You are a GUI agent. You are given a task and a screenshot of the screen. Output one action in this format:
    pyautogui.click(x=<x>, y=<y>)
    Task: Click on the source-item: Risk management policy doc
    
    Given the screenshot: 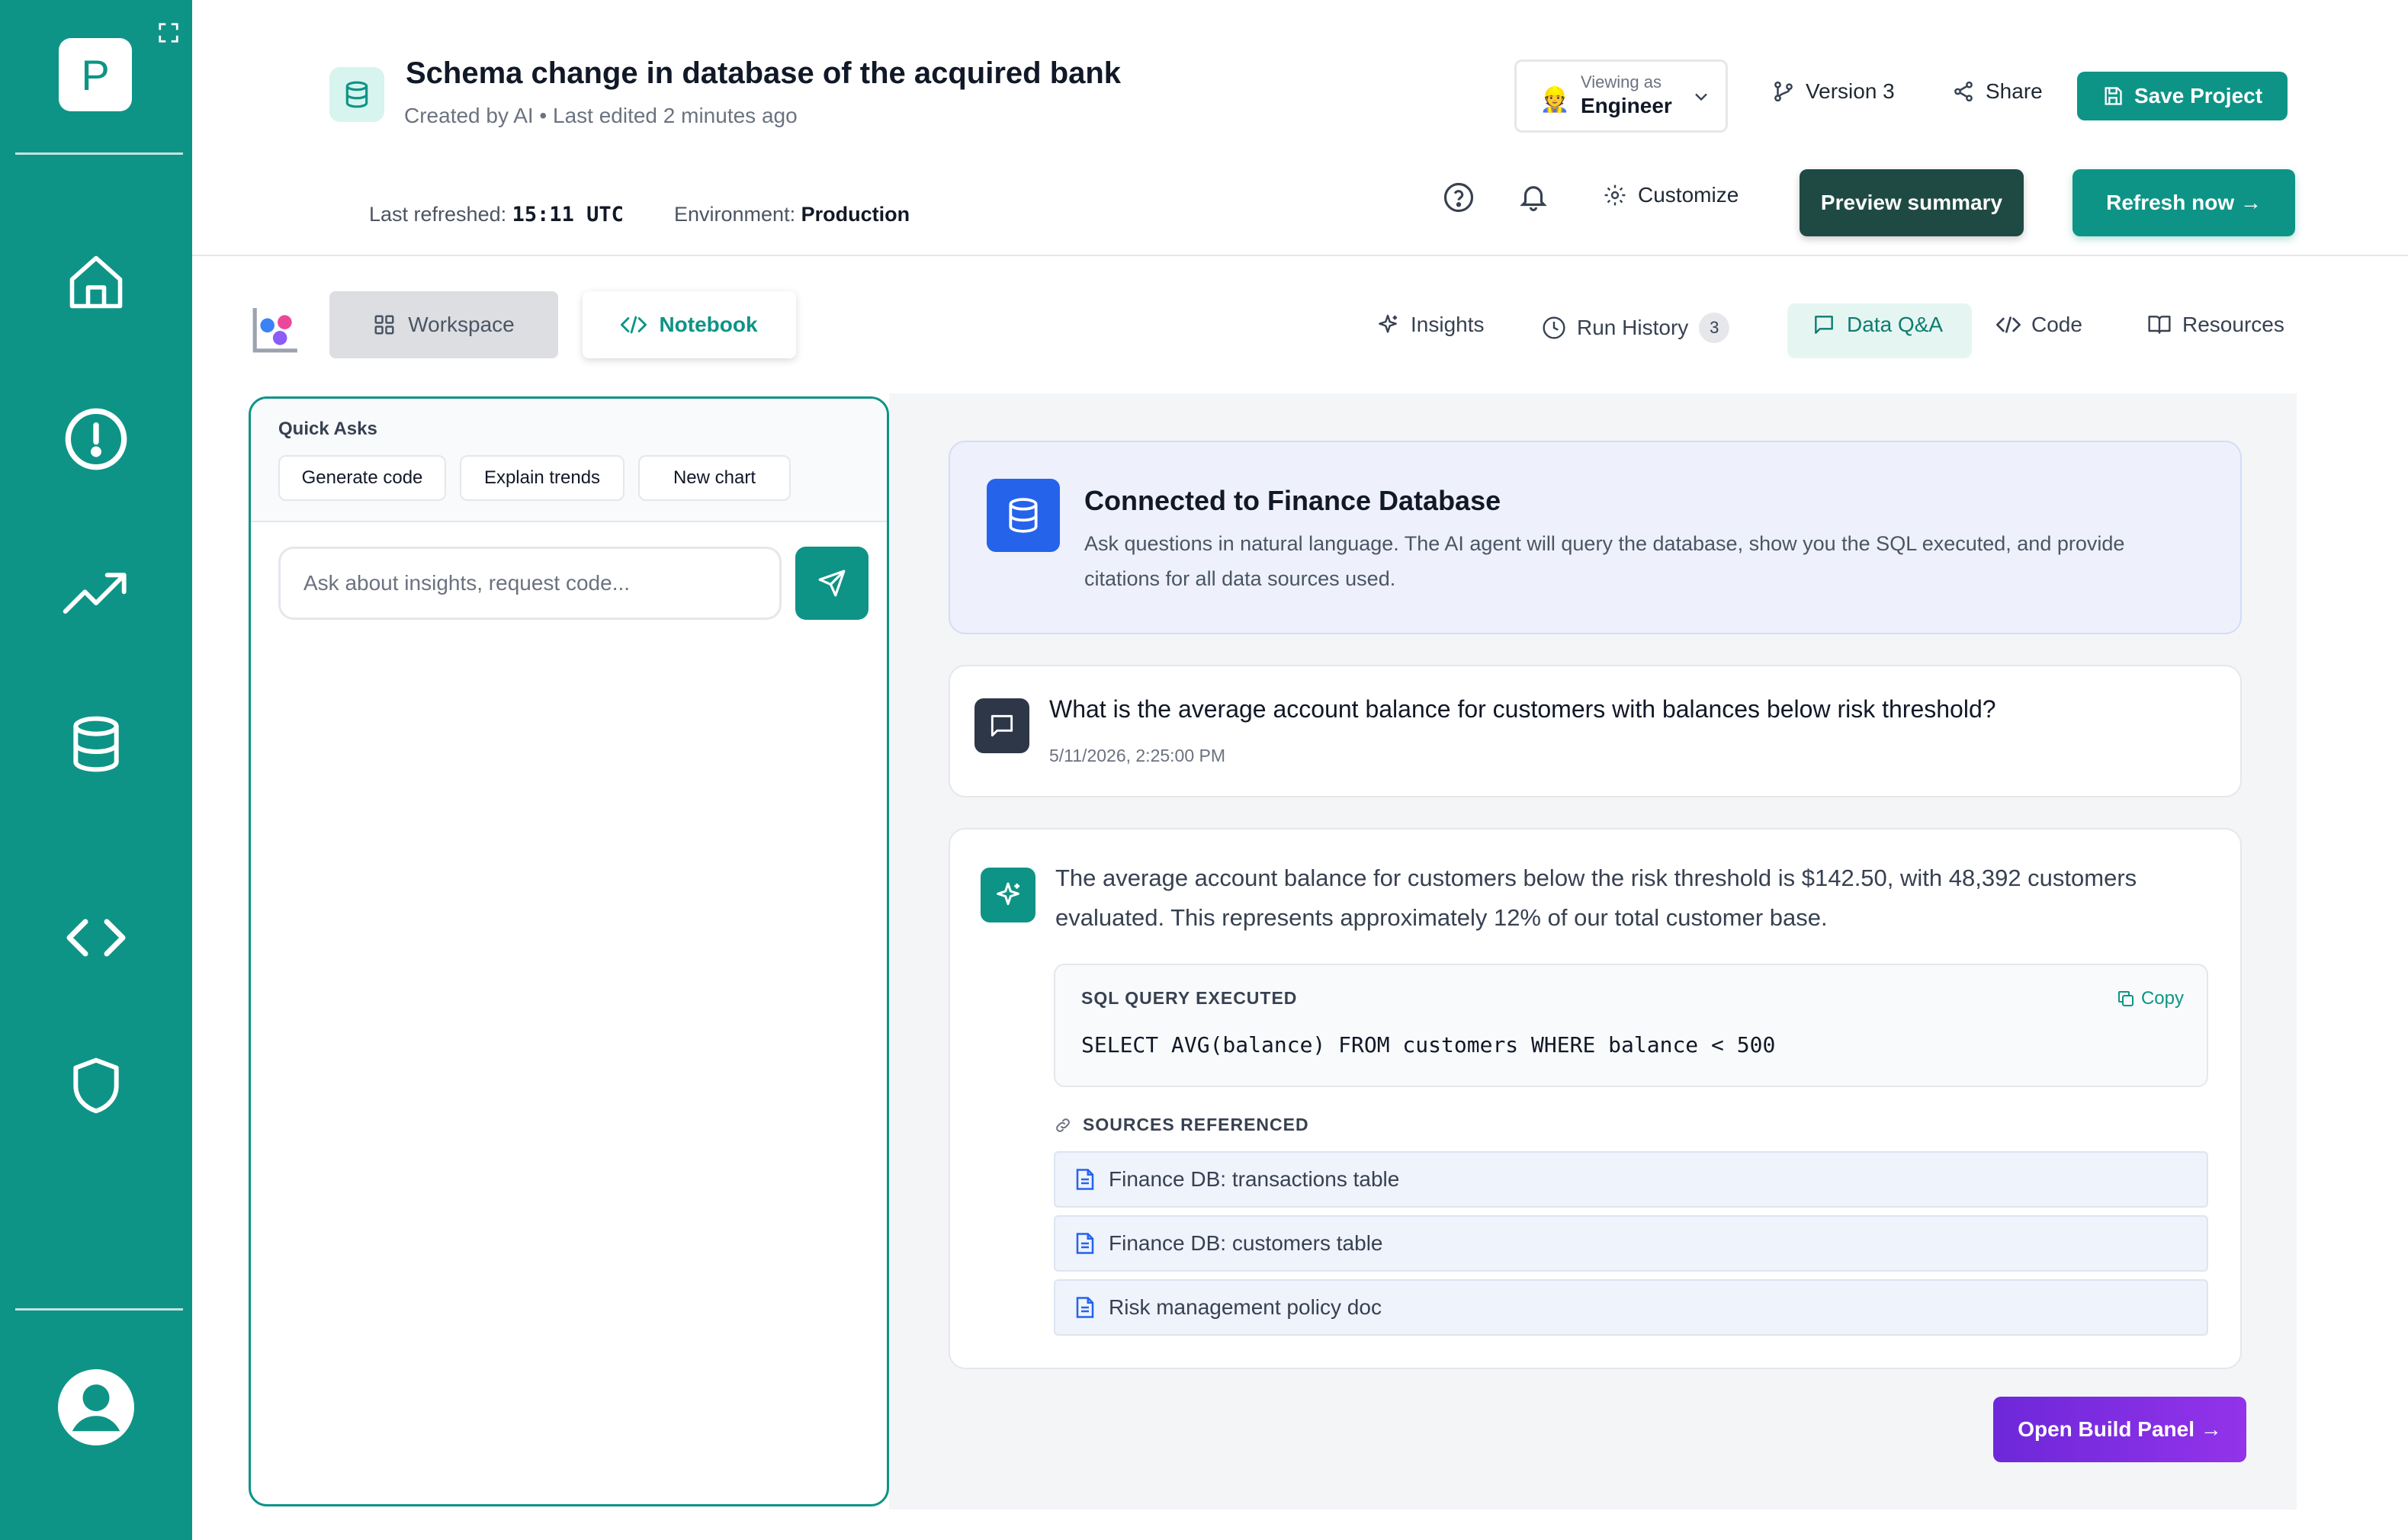 What is the action you would take?
    pyautogui.click(x=1631, y=1308)
    